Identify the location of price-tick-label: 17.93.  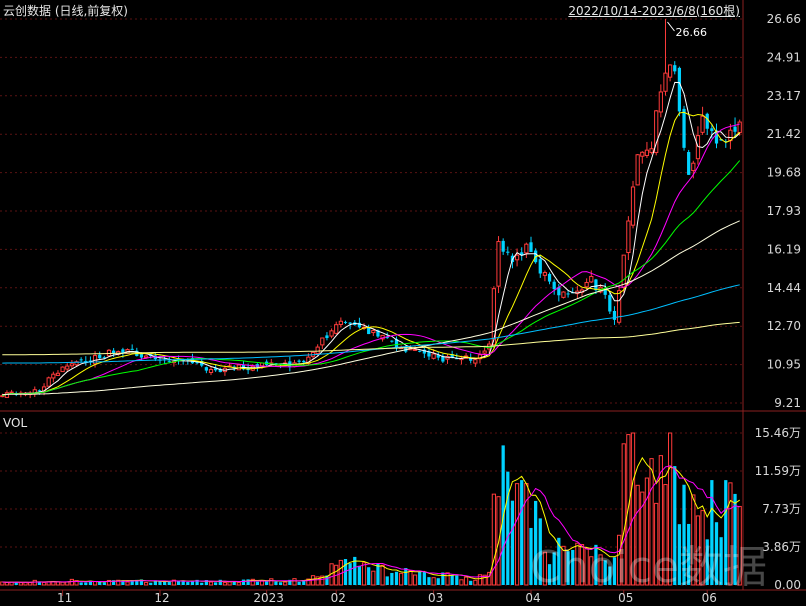
(784, 211).